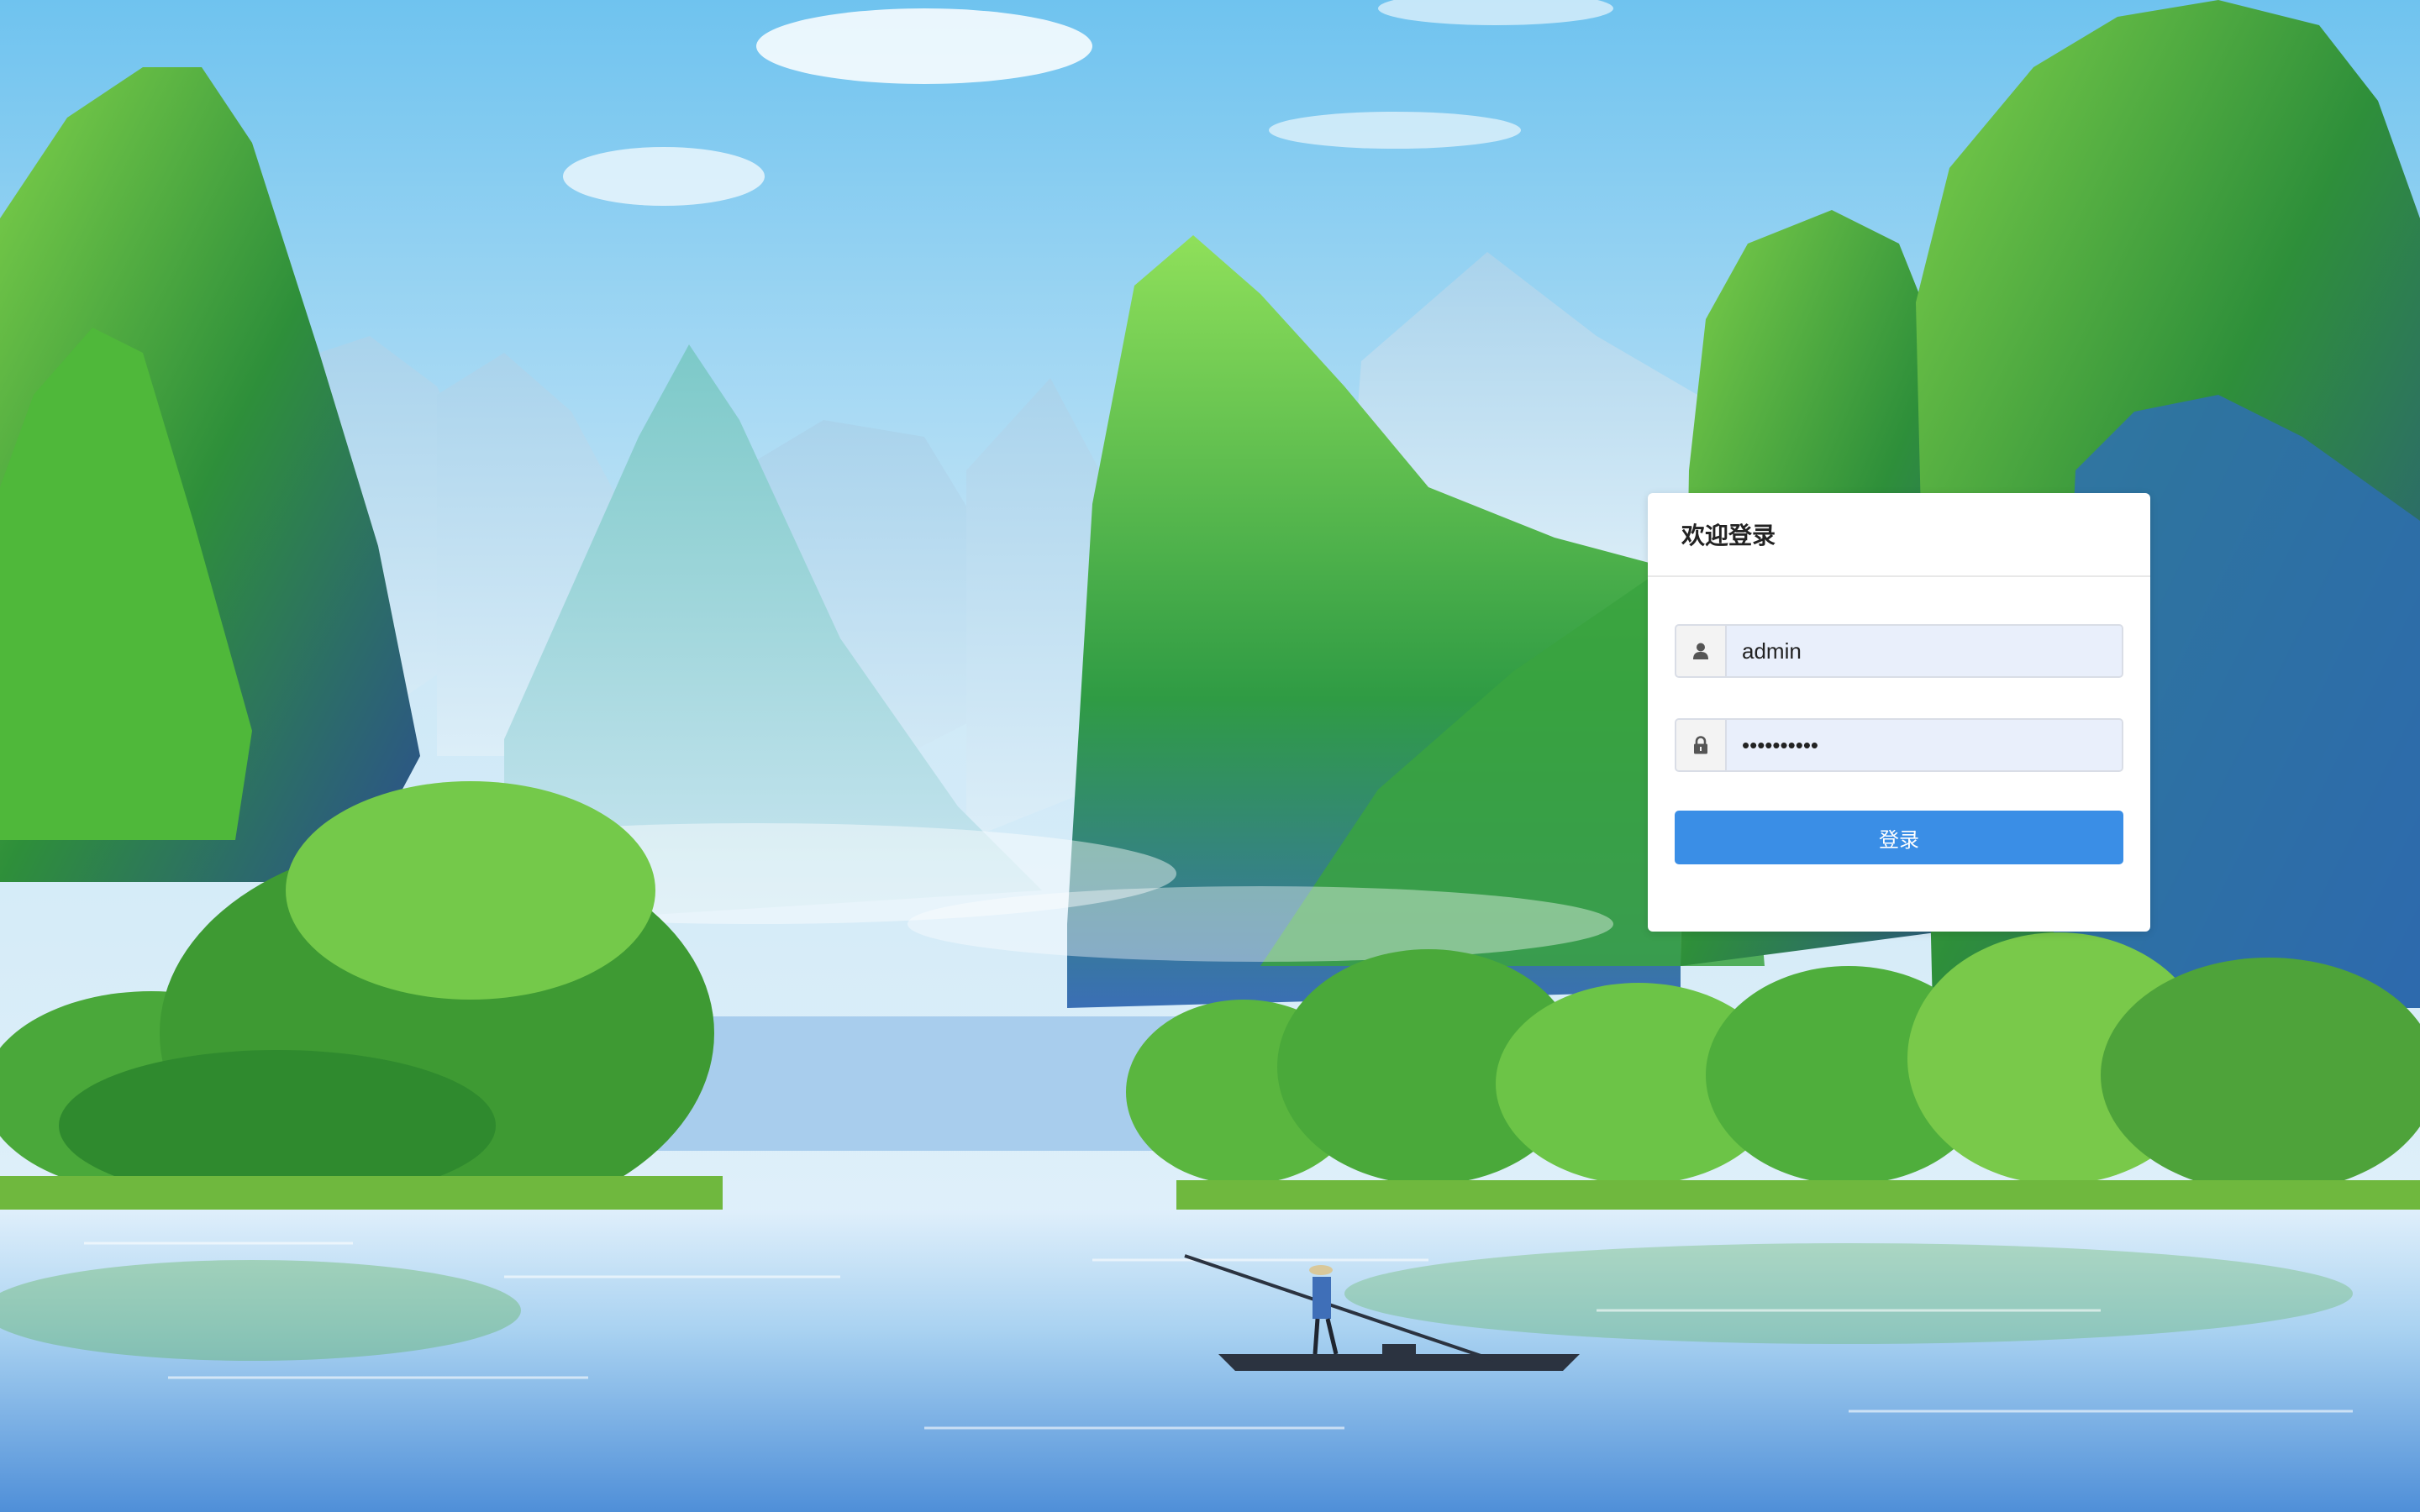 The width and height of the screenshot is (2420, 1512). I want to click on login-panel: 欢迎登录 登录, so click(1899, 712).